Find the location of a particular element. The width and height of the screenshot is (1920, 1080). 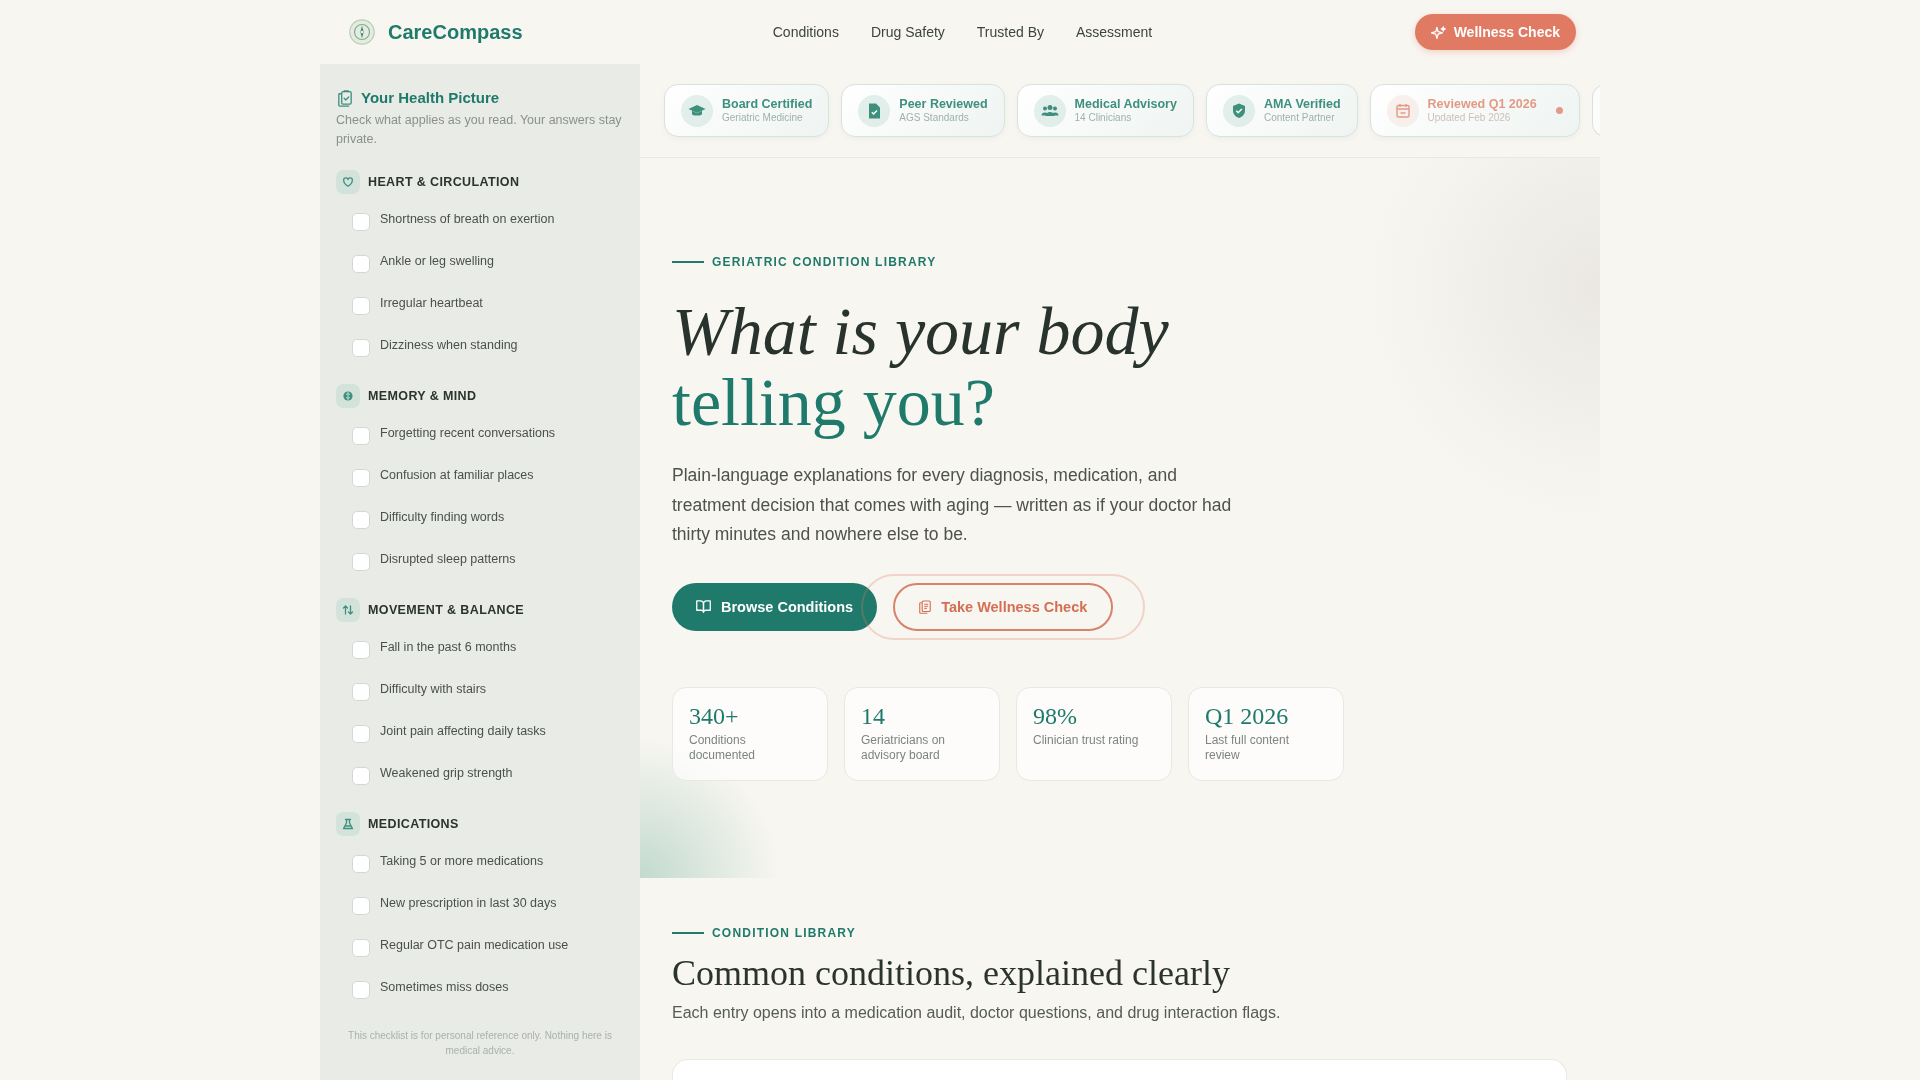

checklist-item-label: Sometimes miss doses is located at coordinates (444, 987).